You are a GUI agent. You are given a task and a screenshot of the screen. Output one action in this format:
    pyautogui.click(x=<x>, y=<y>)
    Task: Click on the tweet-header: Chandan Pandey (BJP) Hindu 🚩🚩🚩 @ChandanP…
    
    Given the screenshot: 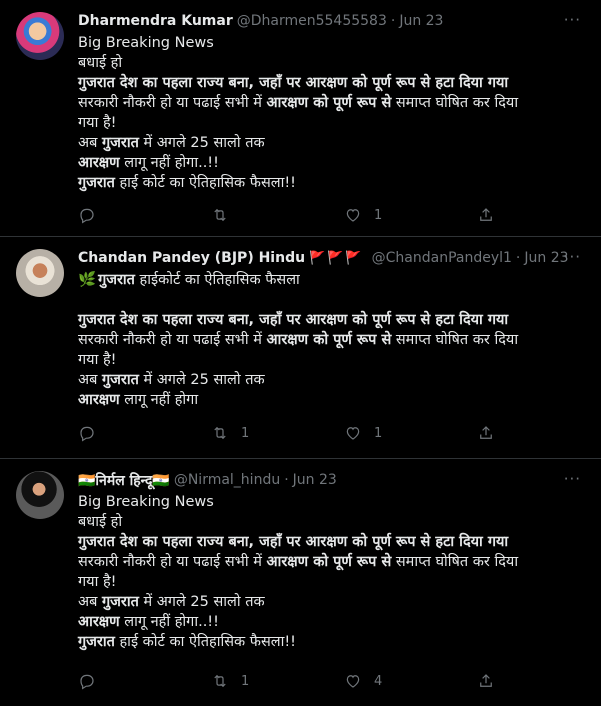 What is the action you would take?
    pyautogui.click(x=331, y=258)
    